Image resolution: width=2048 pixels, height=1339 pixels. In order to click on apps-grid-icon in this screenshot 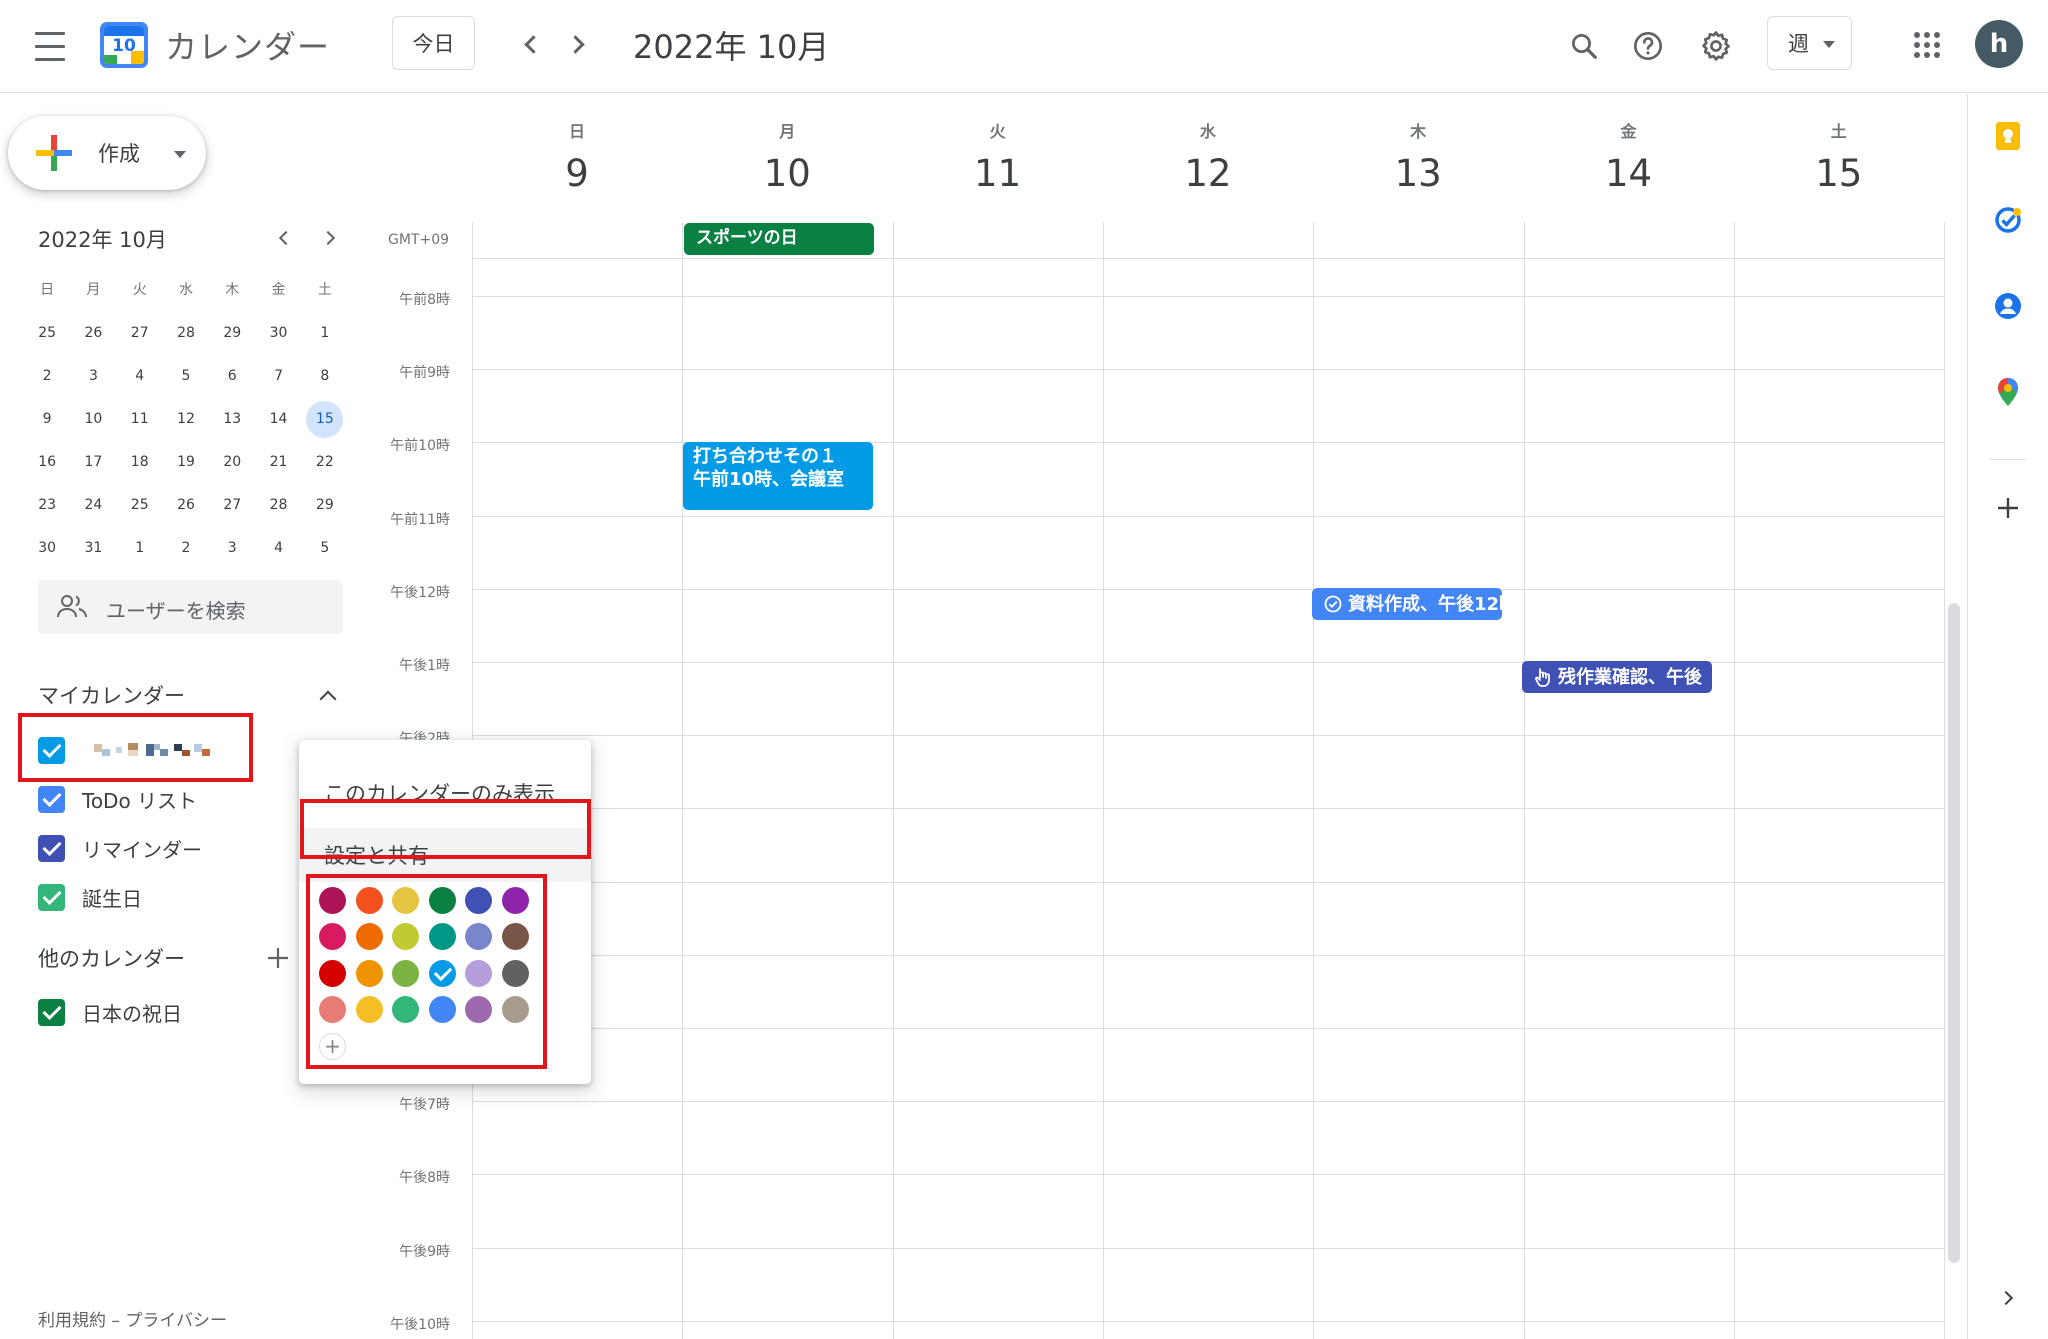, I will do `click(1927, 45)`.